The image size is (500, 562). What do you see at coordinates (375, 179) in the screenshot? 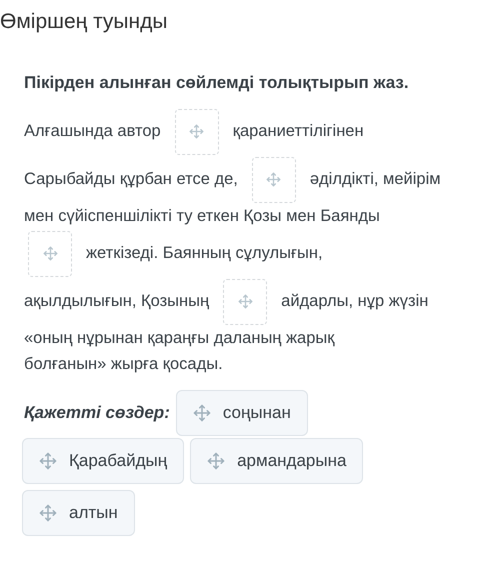
I see `sentence-text: әділдікті, мейірім` at bounding box center [375, 179].